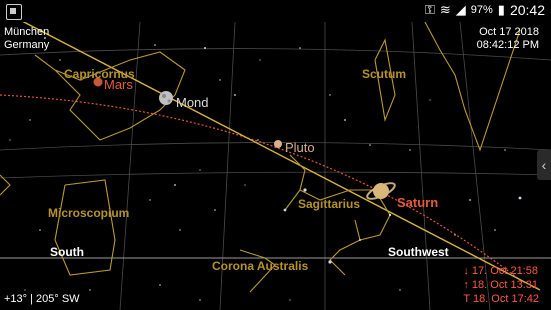 This screenshot has height=310, width=551. What do you see at coordinates (460, 9) in the screenshot?
I see `signal-icon: ◢` at bounding box center [460, 9].